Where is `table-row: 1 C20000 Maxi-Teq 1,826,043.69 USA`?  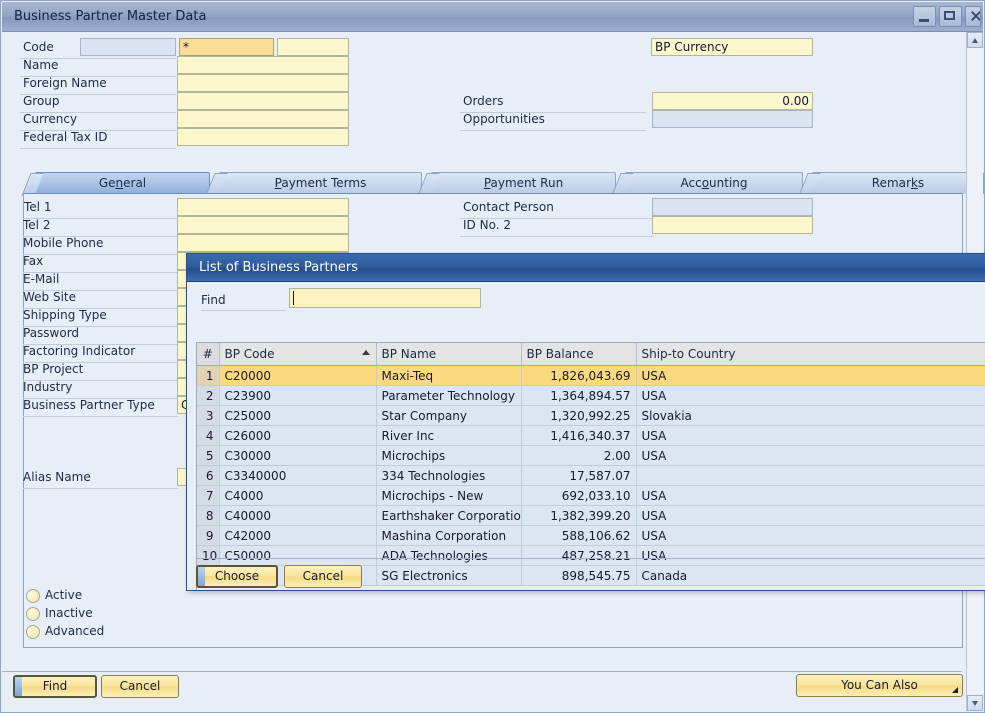 table-row: 1 C20000 Maxi-Teq 1,826,043.69 USA is located at coordinates (591, 375).